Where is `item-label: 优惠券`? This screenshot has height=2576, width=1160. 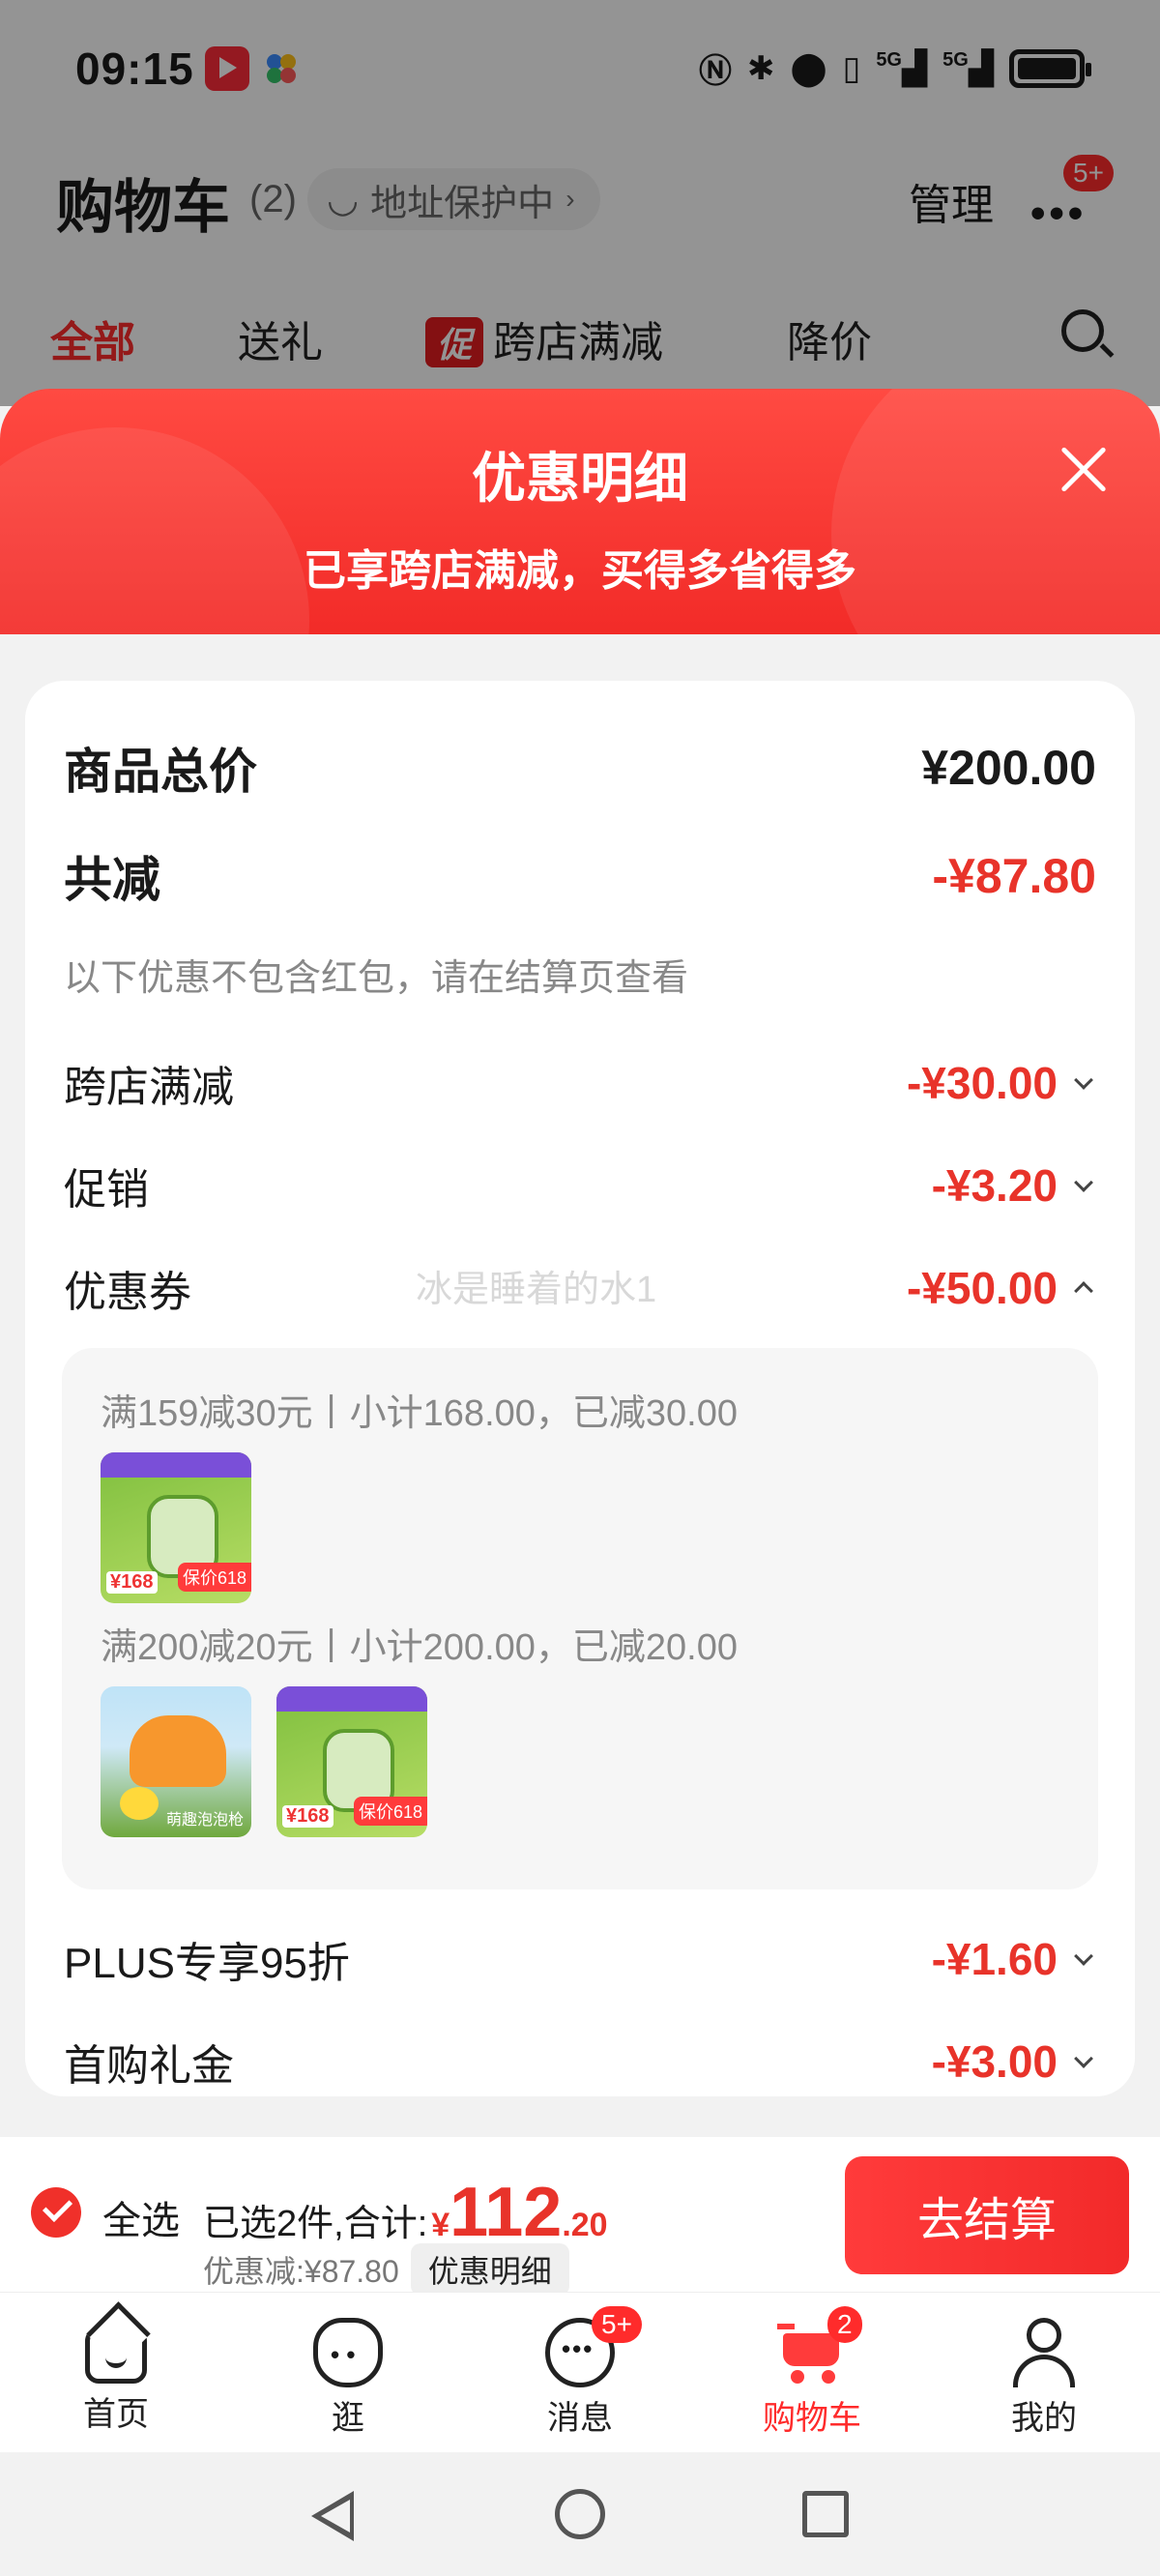 item-label: 优惠券 is located at coordinates (127, 1292).